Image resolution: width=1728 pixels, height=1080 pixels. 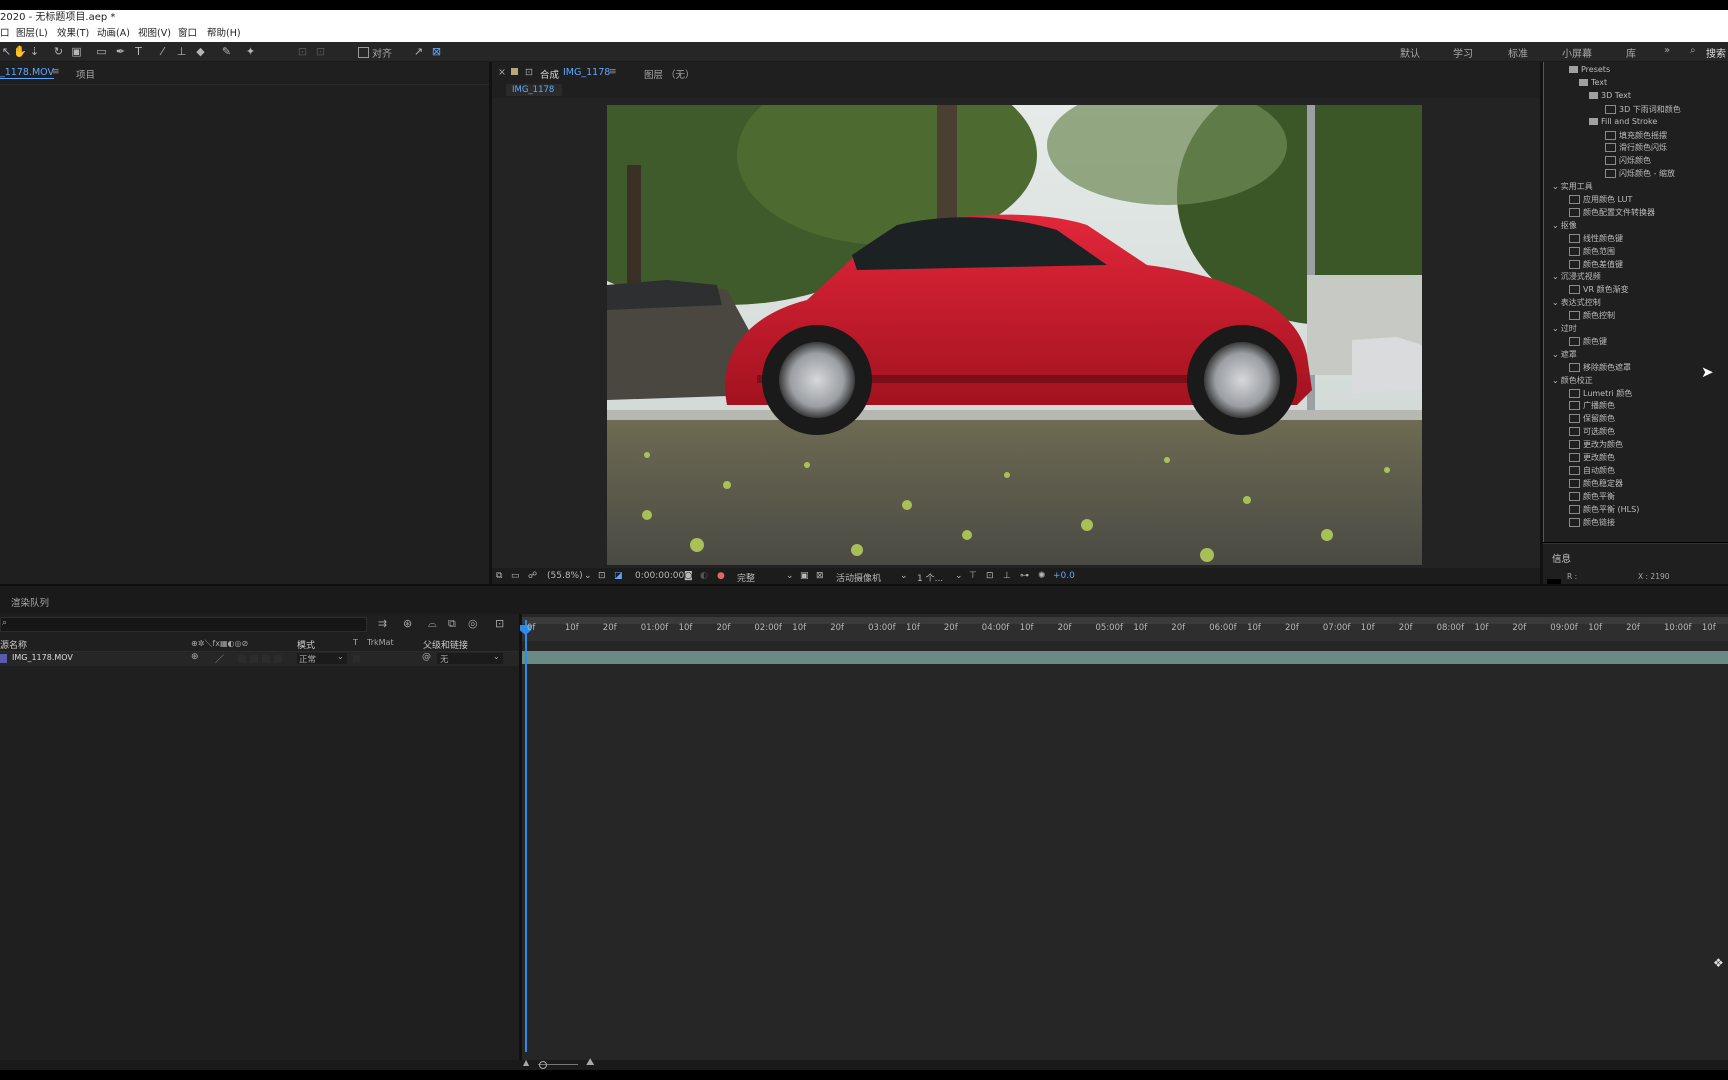 I want to click on zoom-out-icon: ▲, so click(x=526, y=1062).